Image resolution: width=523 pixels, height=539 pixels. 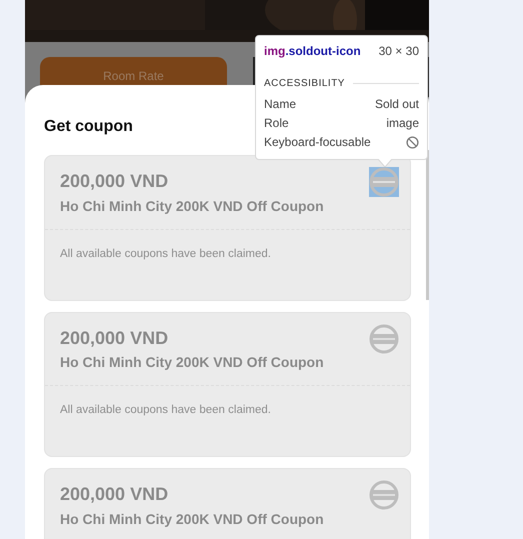 I want to click on property-label: Role, so click(x=276, y=123).